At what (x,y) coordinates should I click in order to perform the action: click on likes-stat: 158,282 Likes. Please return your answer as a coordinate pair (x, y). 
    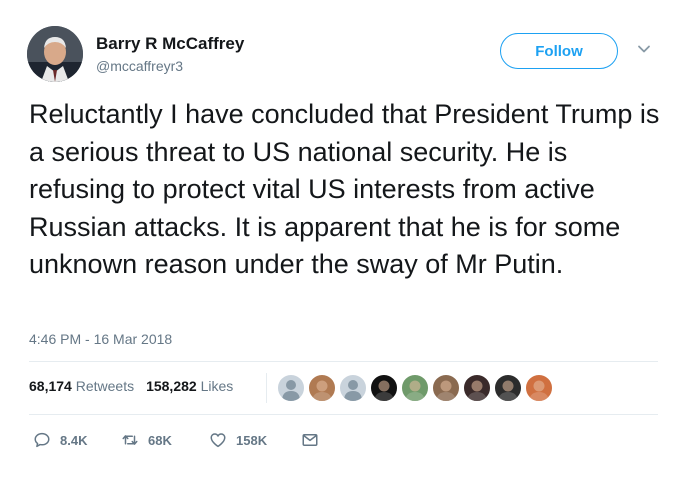
    Looking at the image, I should click on (189, 386).